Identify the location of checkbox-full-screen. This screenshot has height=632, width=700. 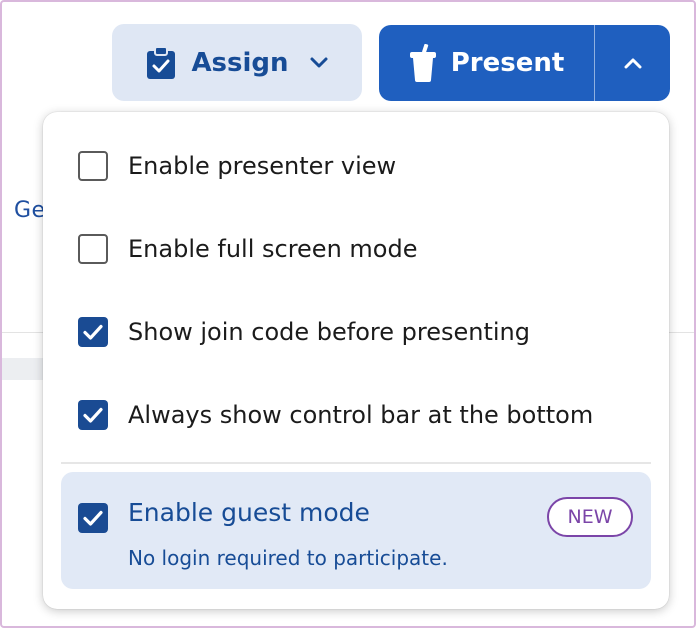
(93, 249).